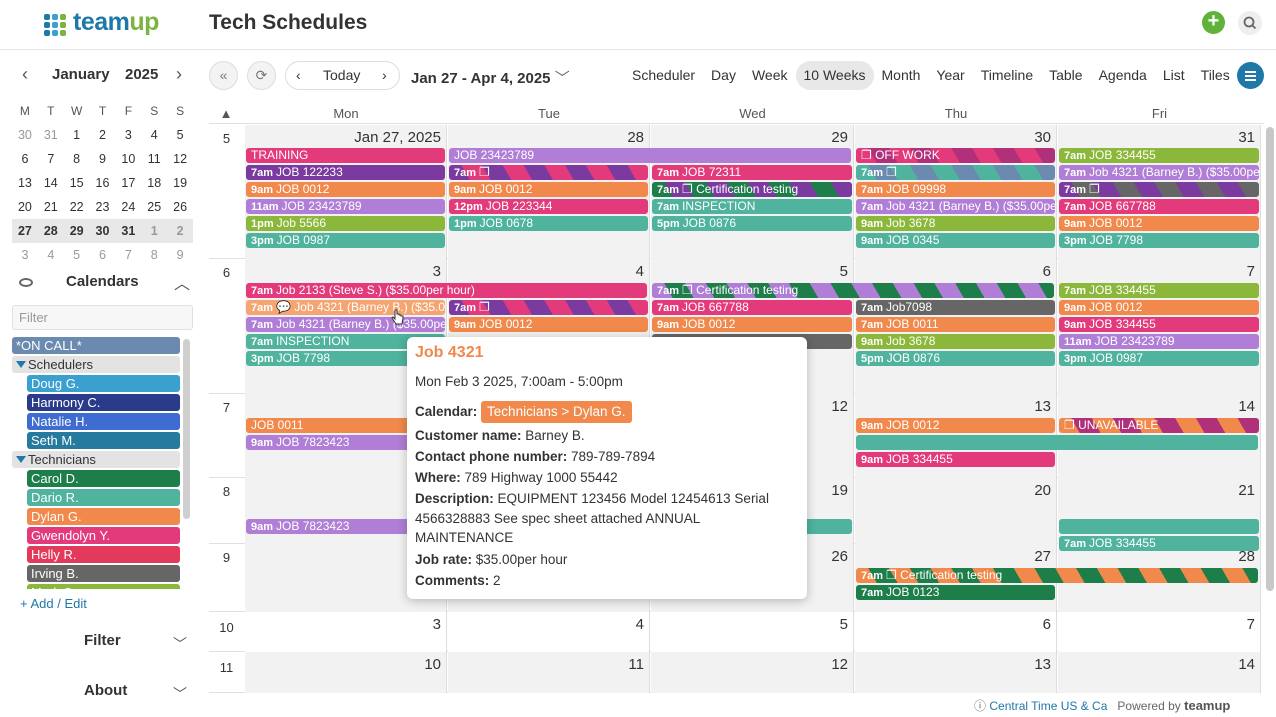 The height and width of the screenshot is (717, 1276). Describe the element at coordinates (1159, 672) in the screenshot. I see `day-cell: 14` at that location.